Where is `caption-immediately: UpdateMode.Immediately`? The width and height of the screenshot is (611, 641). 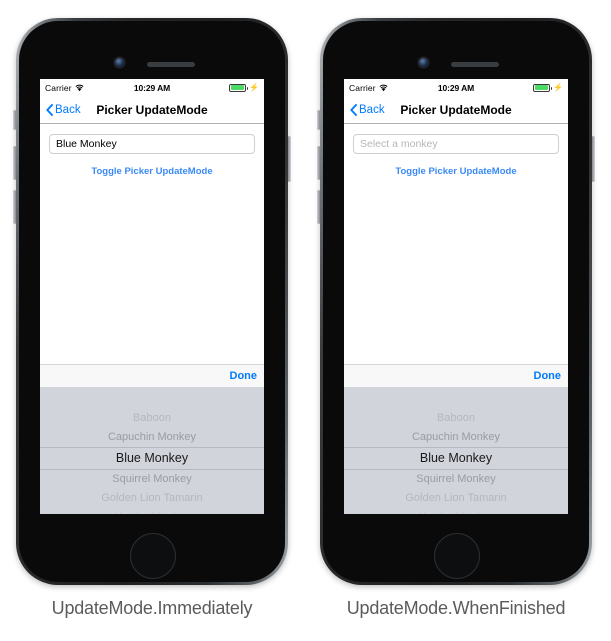 caption-immediately: UpdateMode.Immediately is located at coordinates (152, 608).